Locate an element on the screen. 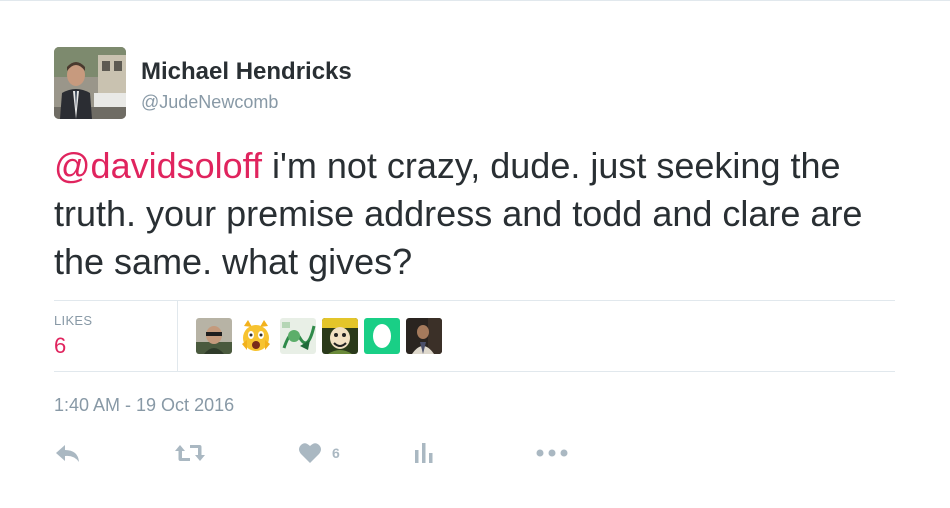 Image resolution: width=950 pixels, height=508 pixels. reply-button is located at coordinates (67, 453).